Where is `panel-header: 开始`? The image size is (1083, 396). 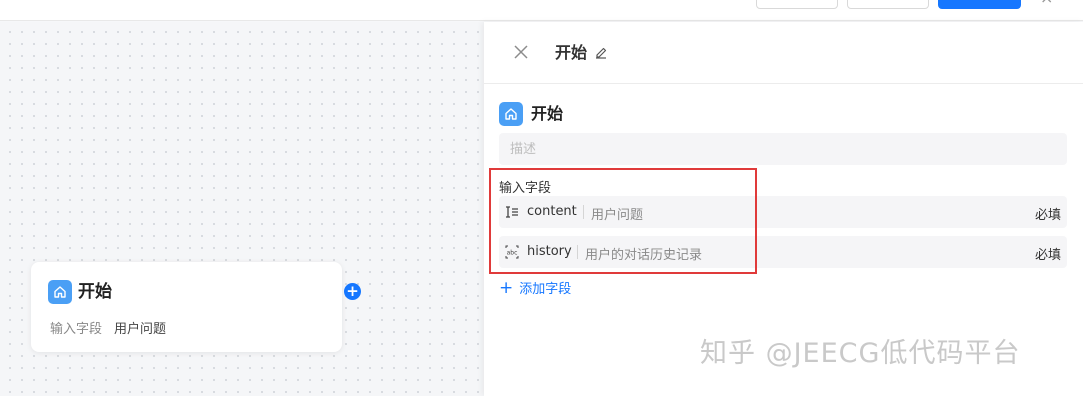 panel-header: 开始 is located at coordinates (783, 53).